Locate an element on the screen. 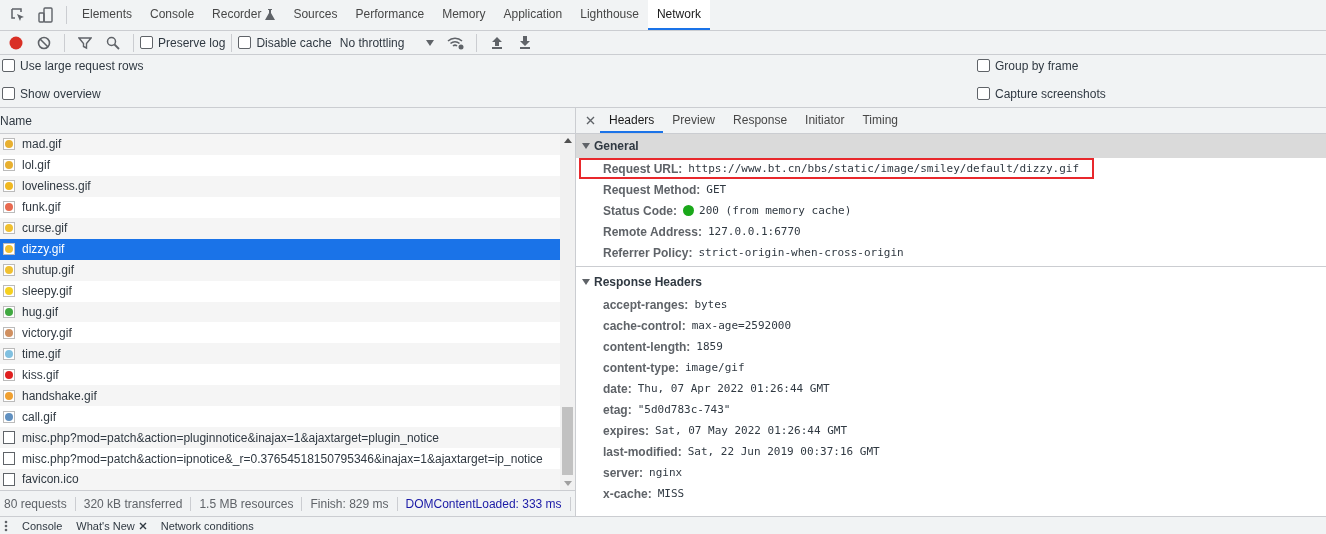 The image size is (1326, 534). header-value: max-age=2592000 is located at coordinates (741, 325).